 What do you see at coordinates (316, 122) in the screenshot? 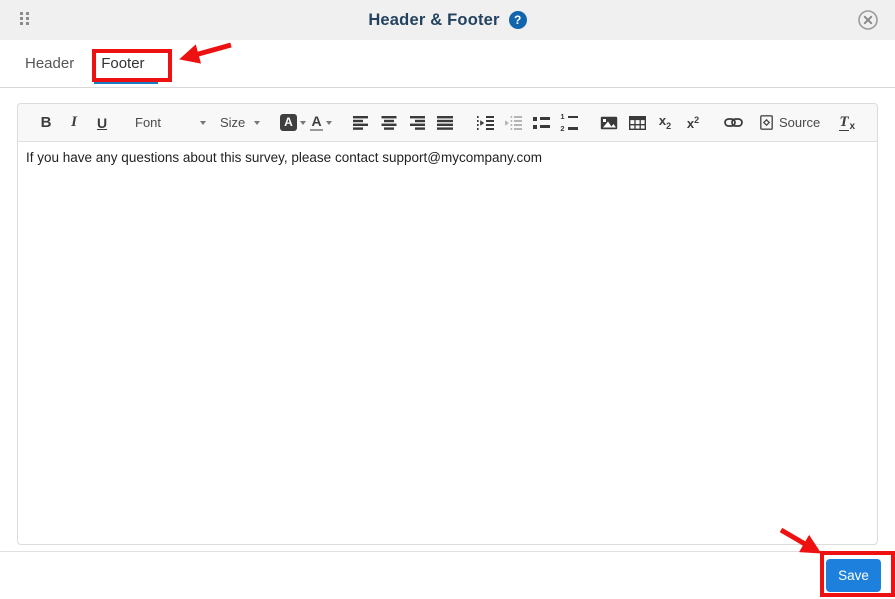
I see `text-color-icon: A` at bounding box center [316, 122].